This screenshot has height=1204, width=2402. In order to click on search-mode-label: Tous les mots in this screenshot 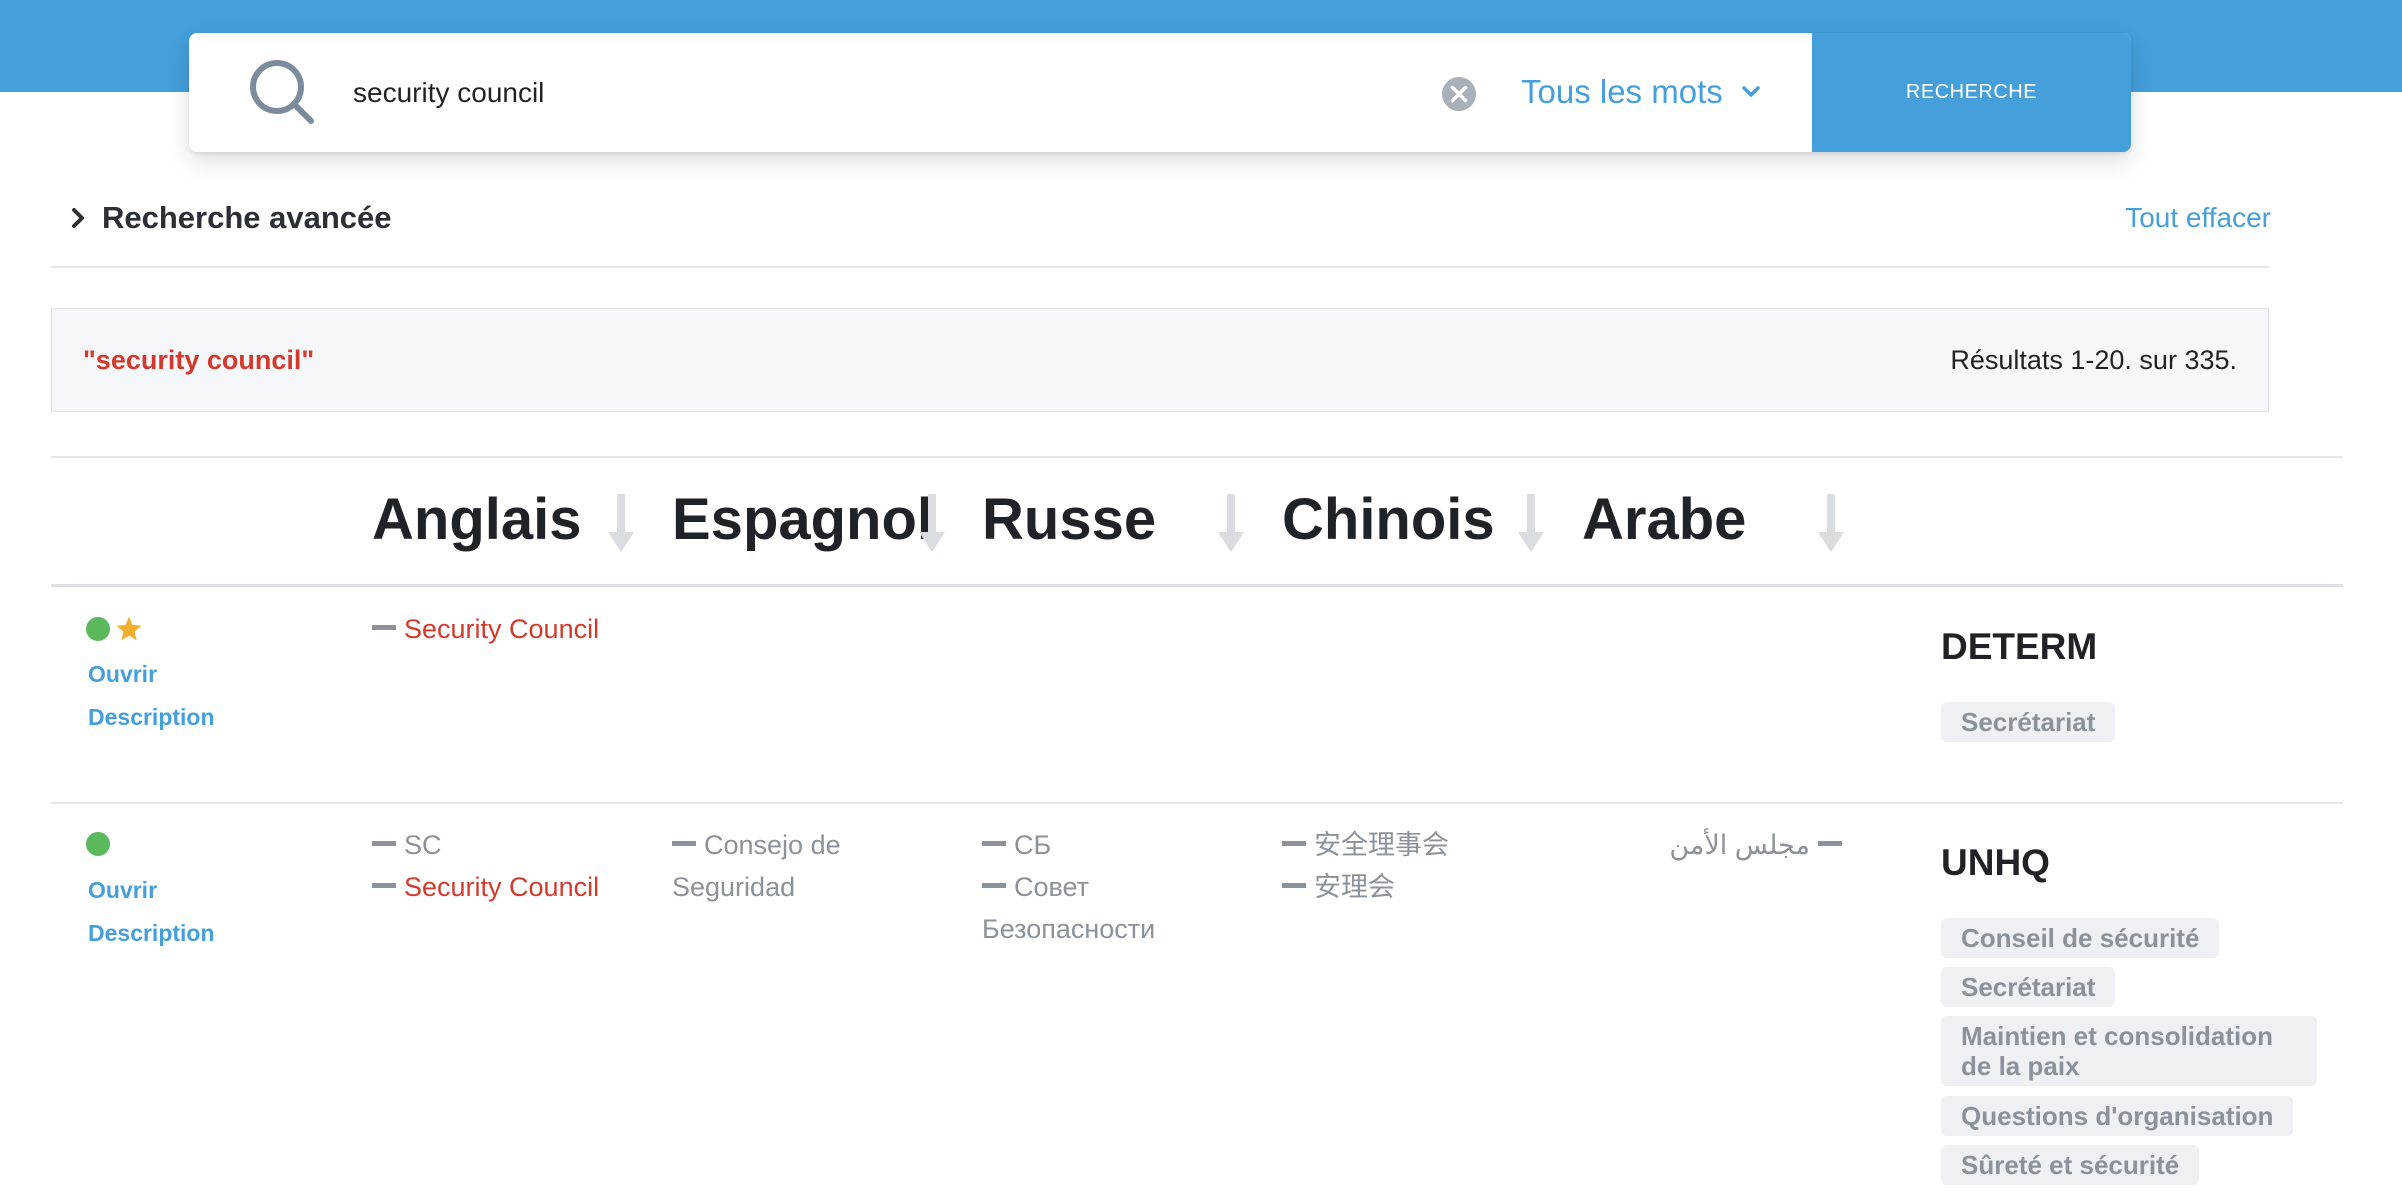, I will do `click(1622, 91)`.